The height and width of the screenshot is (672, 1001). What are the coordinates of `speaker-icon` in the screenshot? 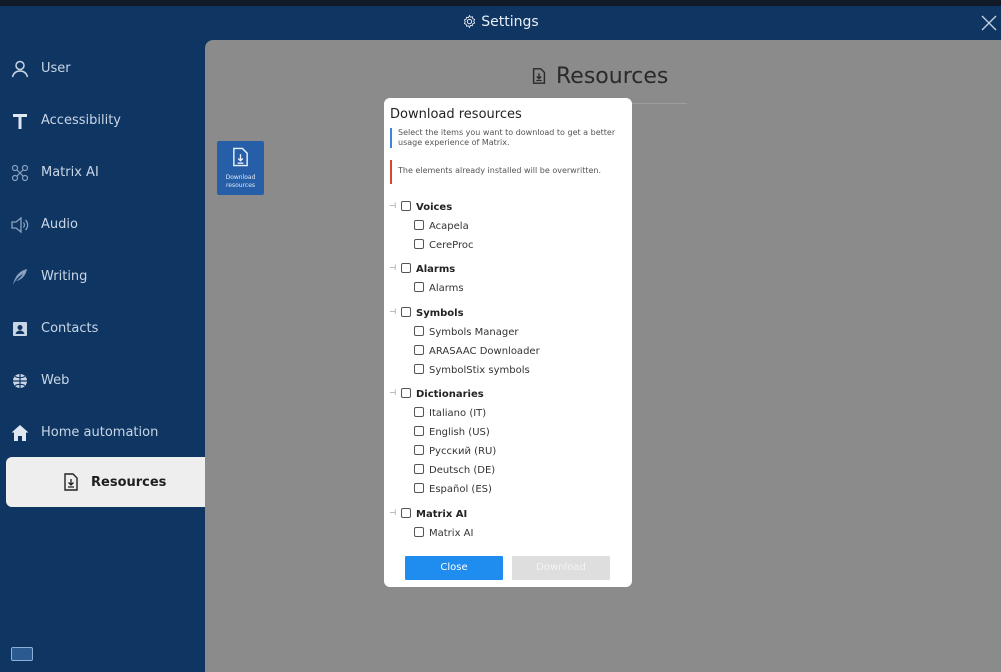 It's located at (20, 225).